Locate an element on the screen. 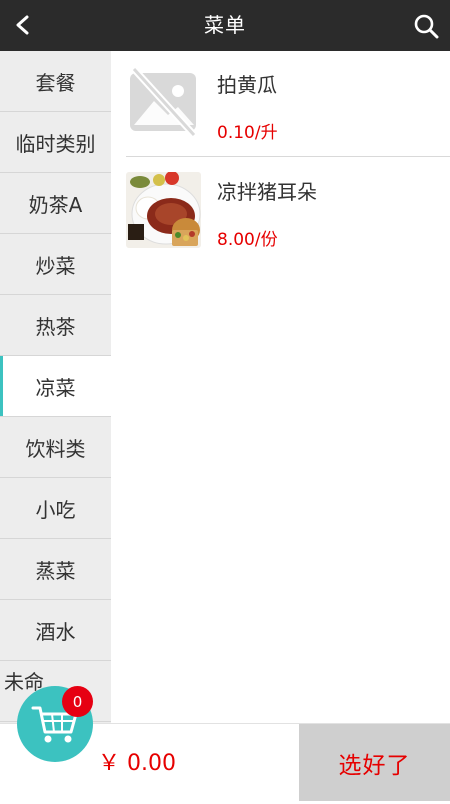 The image size is (450, 804). menu-item: 拍黄瓜 0.10/升 is located at coordinates (288, 104).